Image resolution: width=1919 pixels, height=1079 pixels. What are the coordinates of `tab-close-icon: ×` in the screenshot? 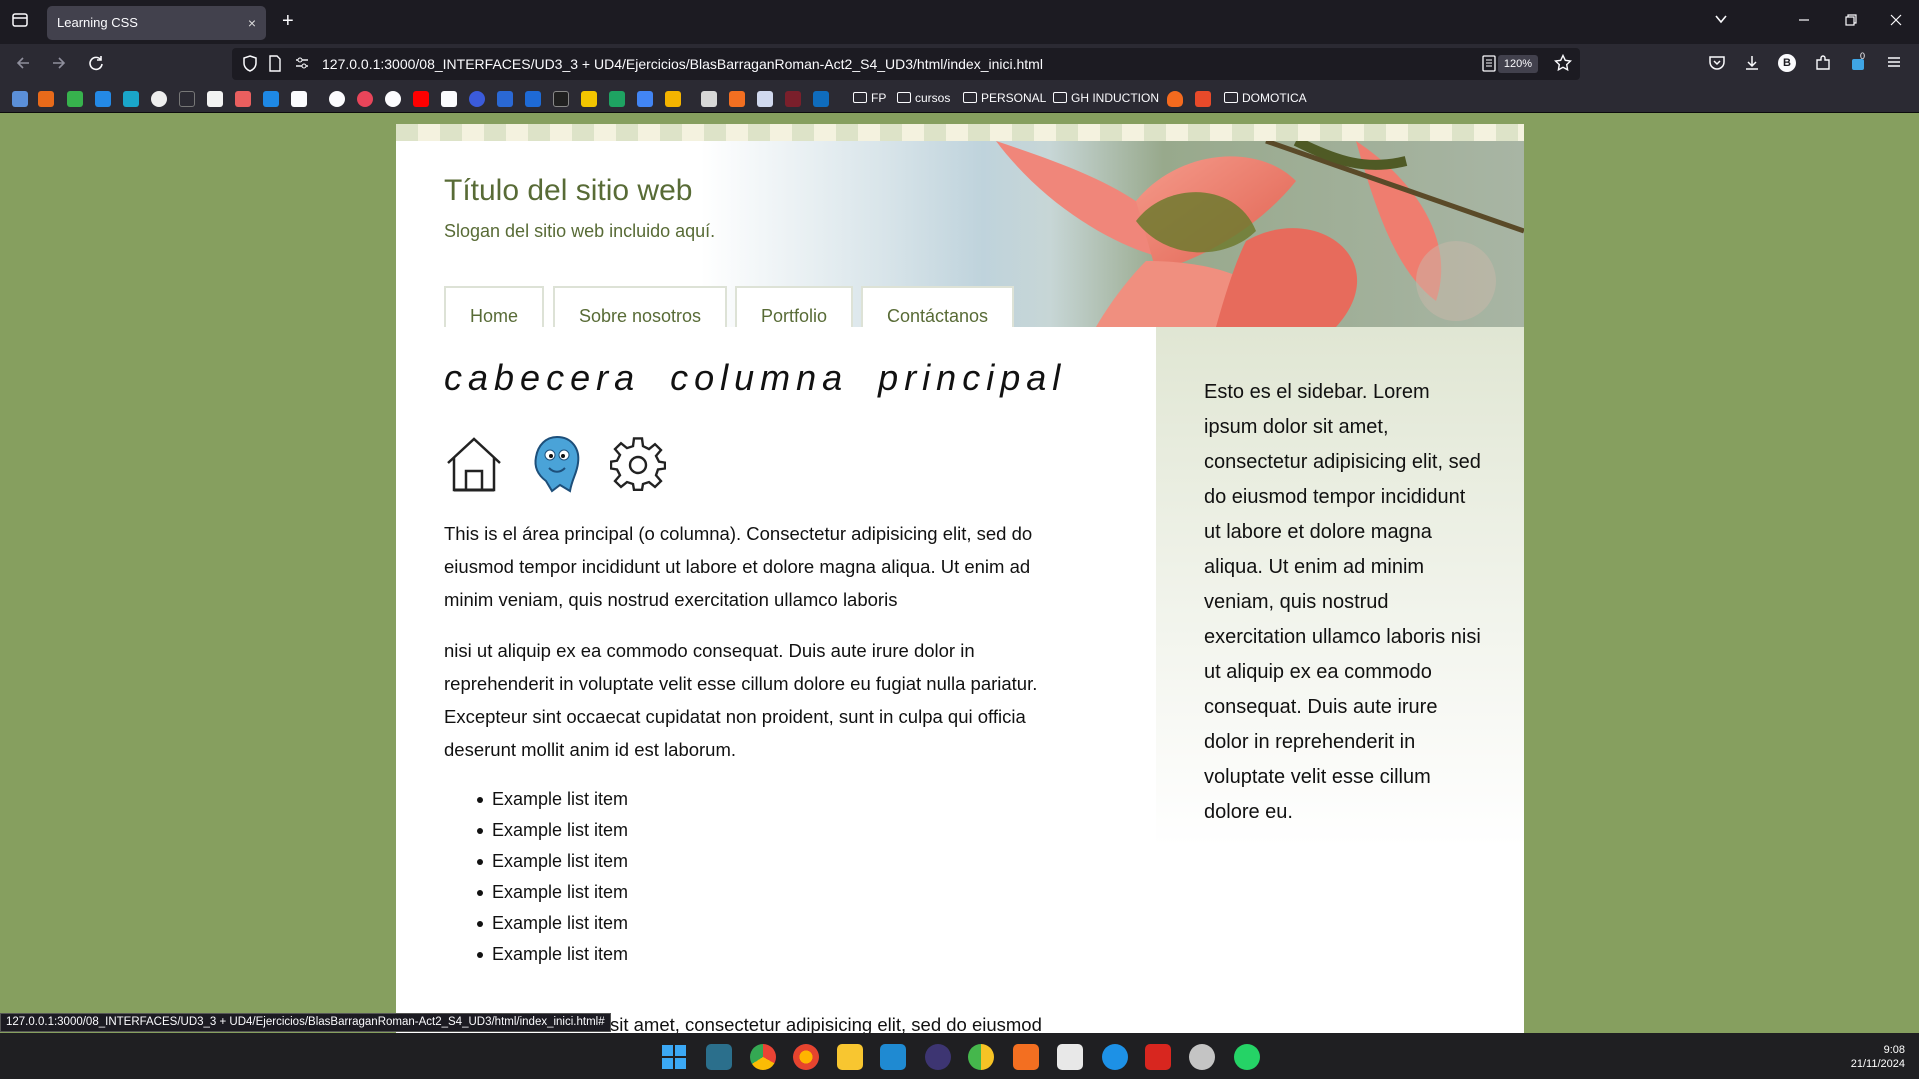 It's located at (252, 23).